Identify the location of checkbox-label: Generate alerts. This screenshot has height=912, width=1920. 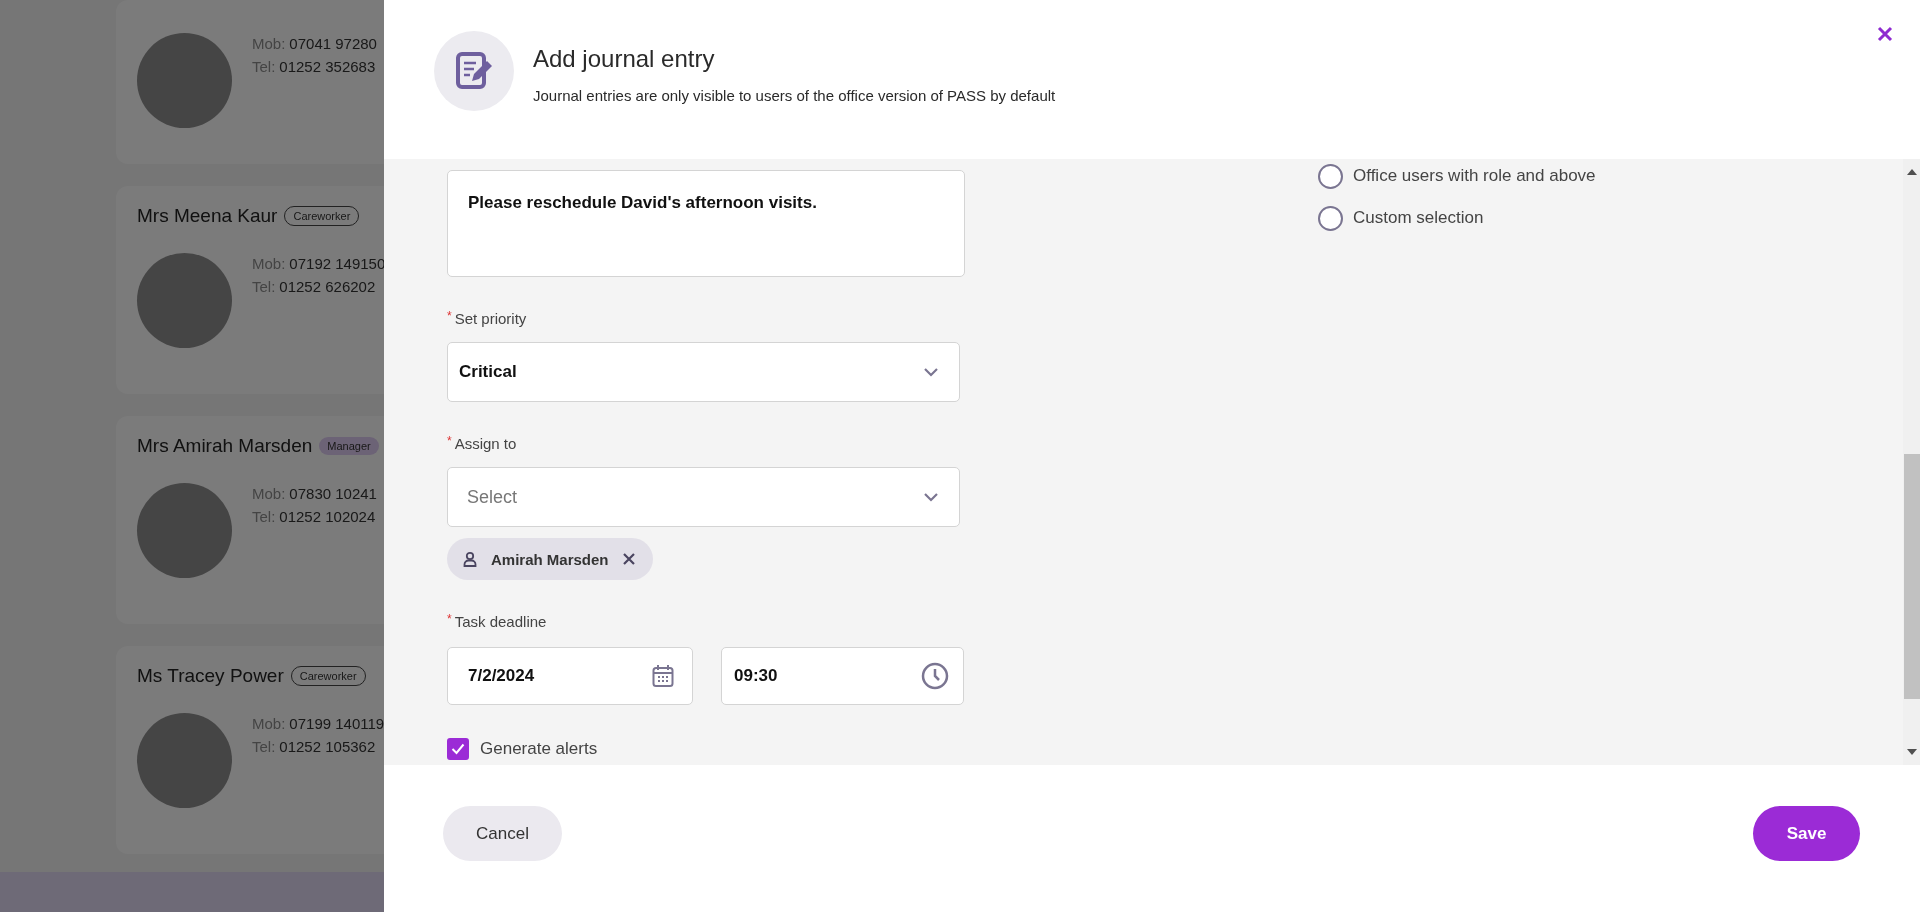
(539, 749).